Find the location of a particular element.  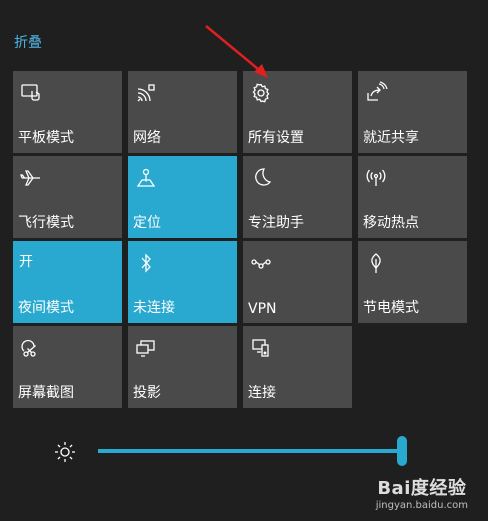

gear-icon is located at coordinates (261, 93).